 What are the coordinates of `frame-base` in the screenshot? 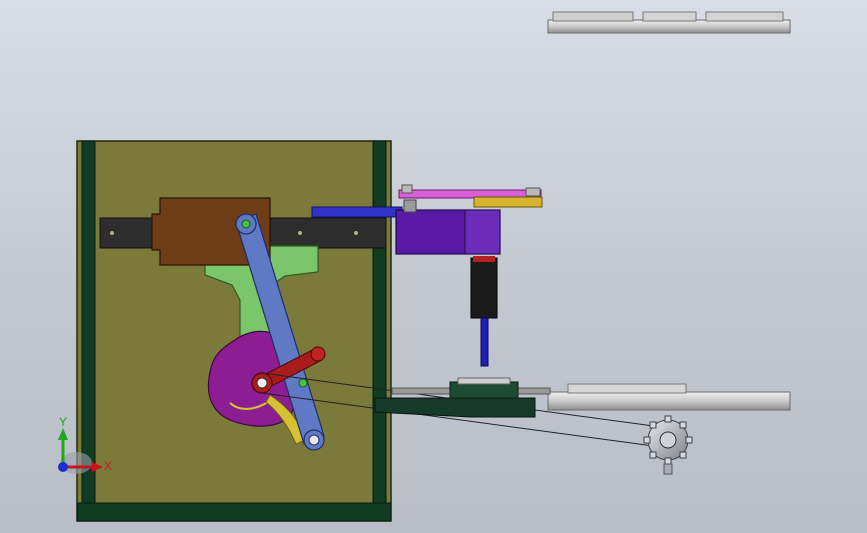 It's located at (234, 512).